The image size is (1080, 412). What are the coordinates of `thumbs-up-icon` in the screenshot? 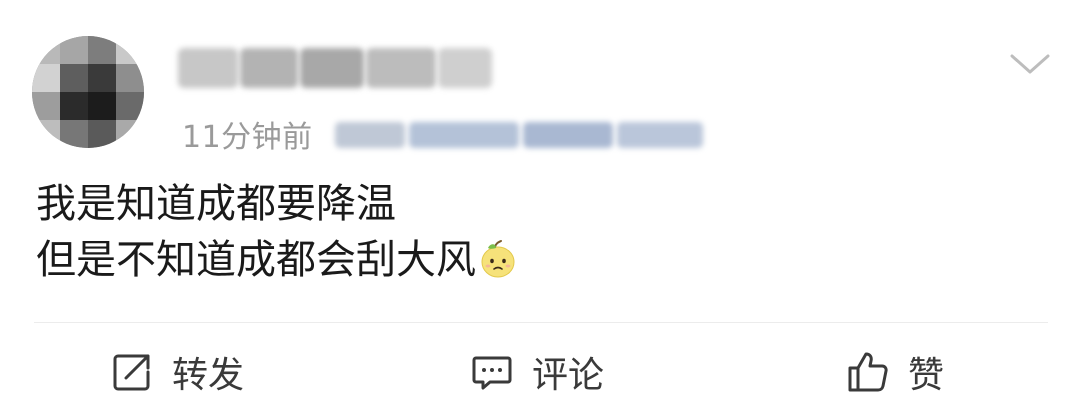 It's located at (868, 372).